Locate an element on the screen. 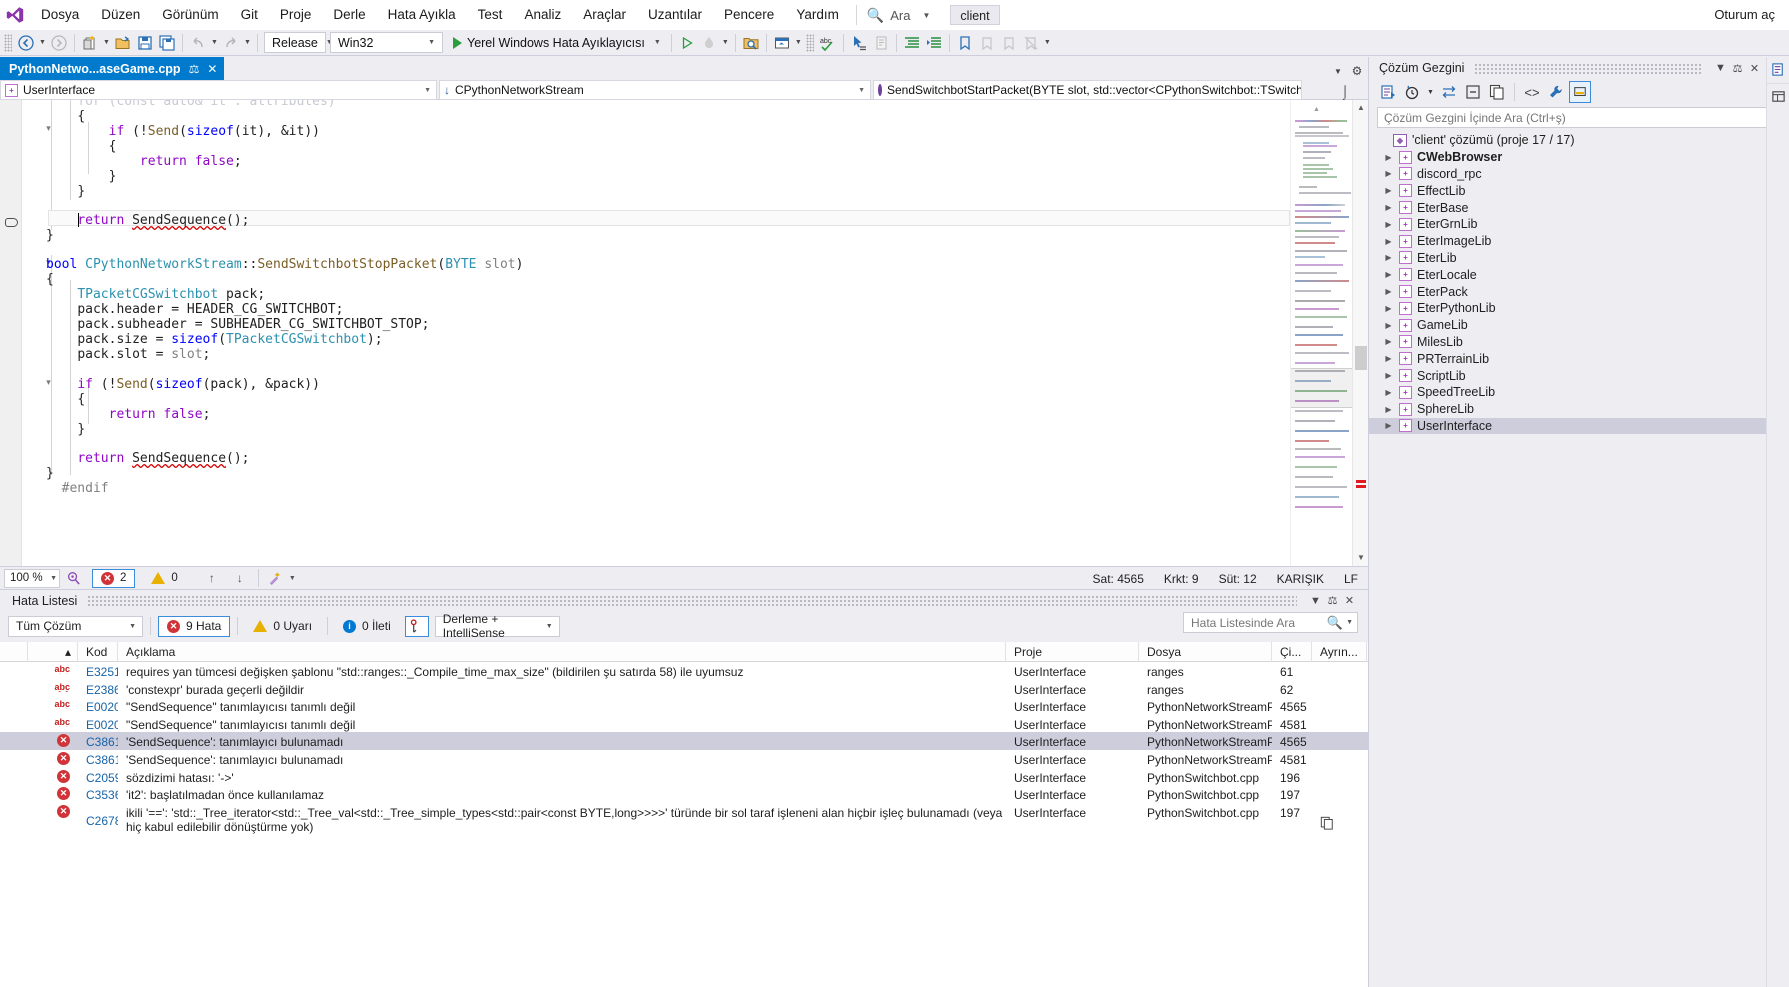 This screenshot has width=1789, height=987. platform-combo: Win32 ▼ is located at coordinates (386, 42).